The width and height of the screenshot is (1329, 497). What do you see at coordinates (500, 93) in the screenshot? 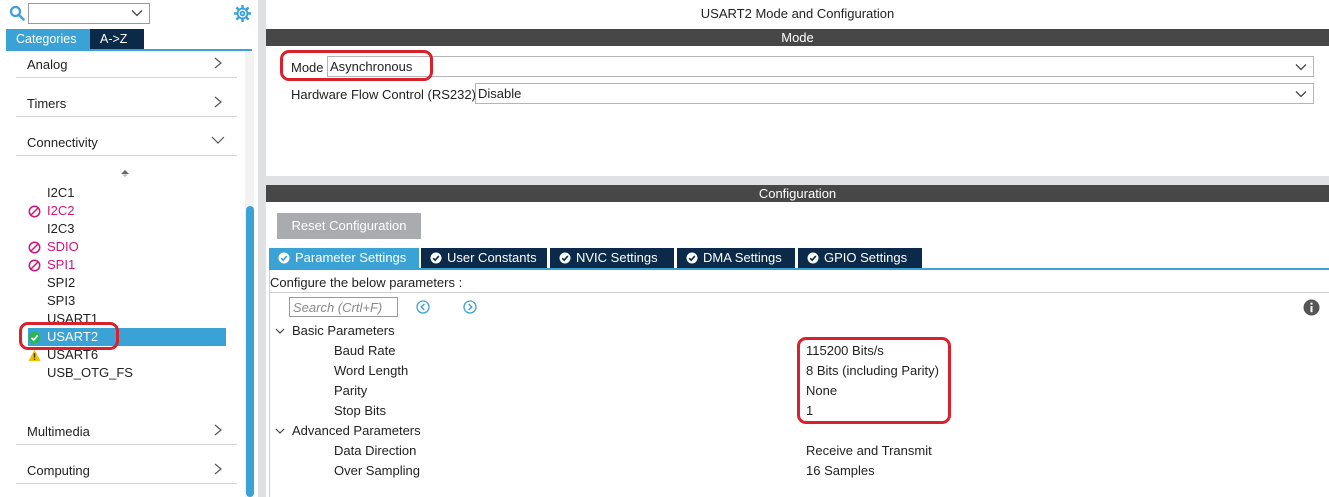
I see `hw-flow-value: Disable` at bounding box center [500, 93].